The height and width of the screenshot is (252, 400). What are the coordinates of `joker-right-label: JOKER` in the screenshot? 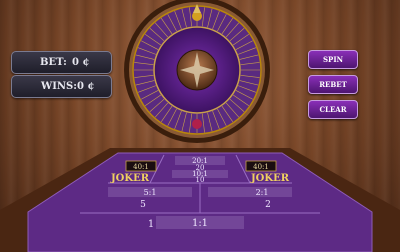 It's located at (270, 178).